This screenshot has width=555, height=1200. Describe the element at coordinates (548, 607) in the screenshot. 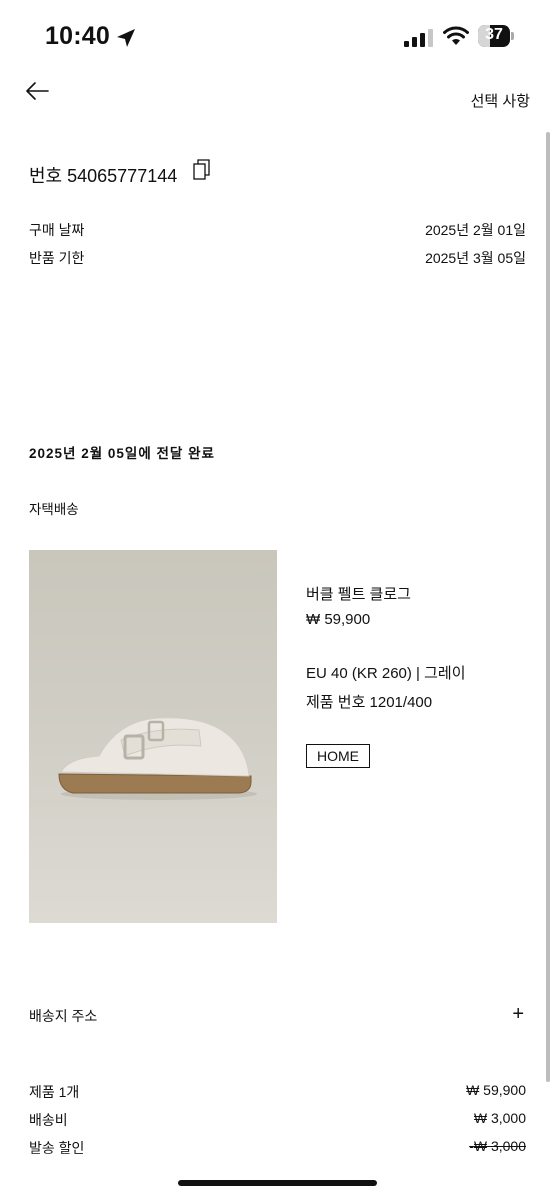

I see `scrollbar` at that location.